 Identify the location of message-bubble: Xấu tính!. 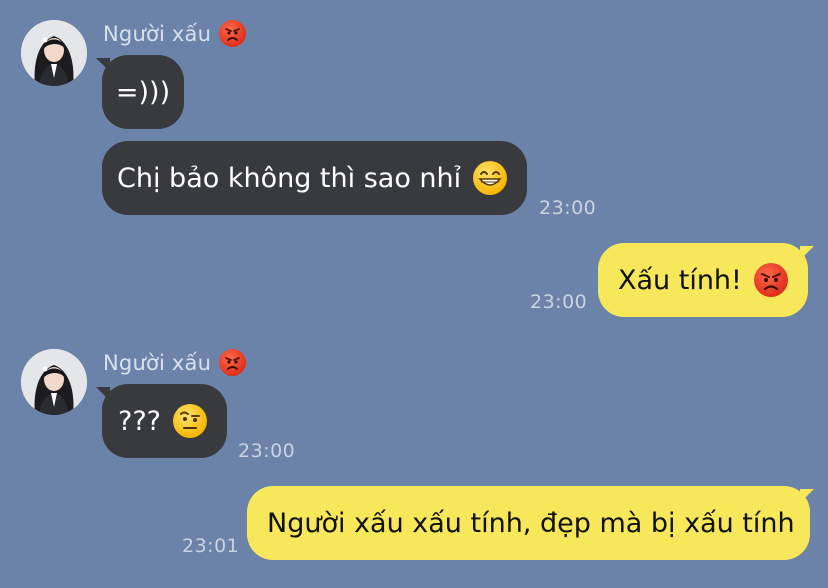
(703, 280).